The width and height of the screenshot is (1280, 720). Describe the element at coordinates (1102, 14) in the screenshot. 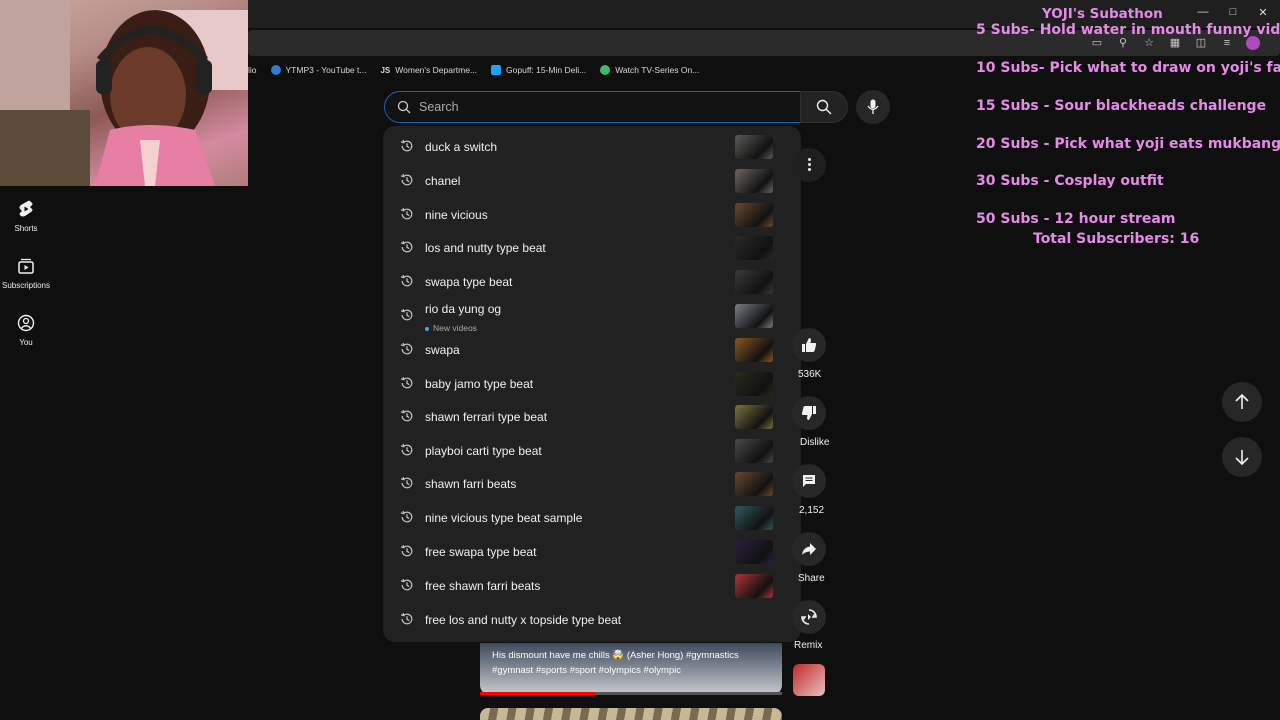

I see `overlay-title: YOJI's Subathon` at that location.